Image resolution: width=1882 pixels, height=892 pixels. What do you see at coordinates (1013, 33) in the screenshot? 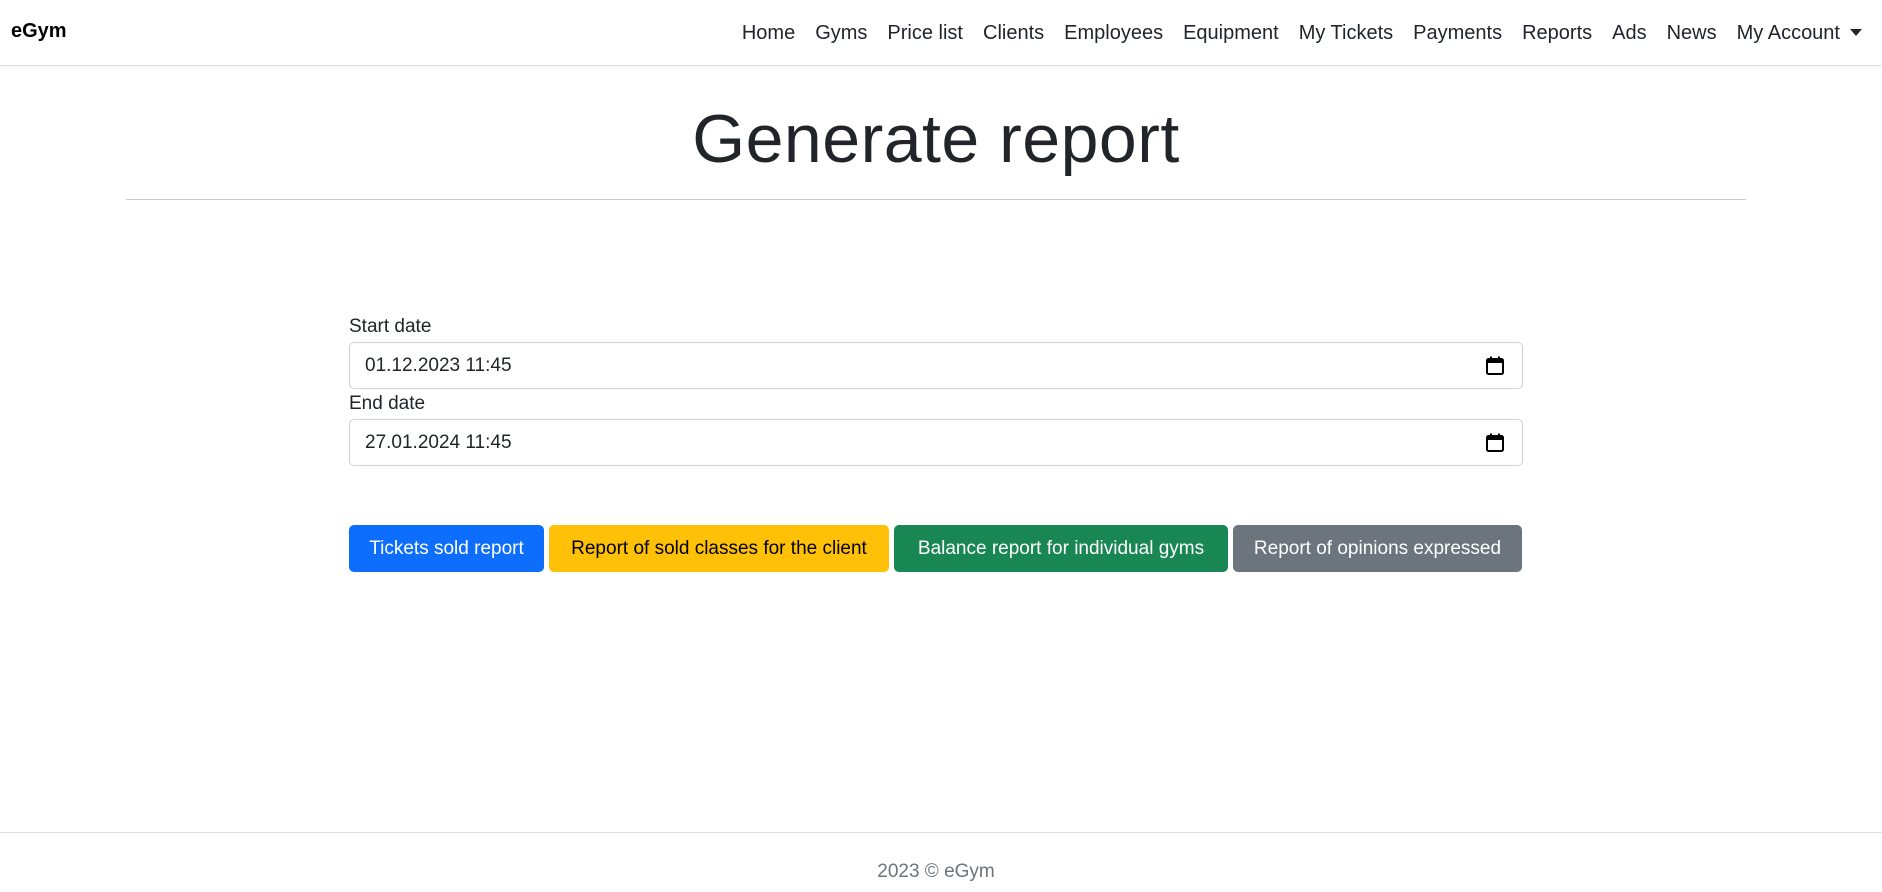
I see `nav-item-clients: Clients` at bounding box center [1013, 33].